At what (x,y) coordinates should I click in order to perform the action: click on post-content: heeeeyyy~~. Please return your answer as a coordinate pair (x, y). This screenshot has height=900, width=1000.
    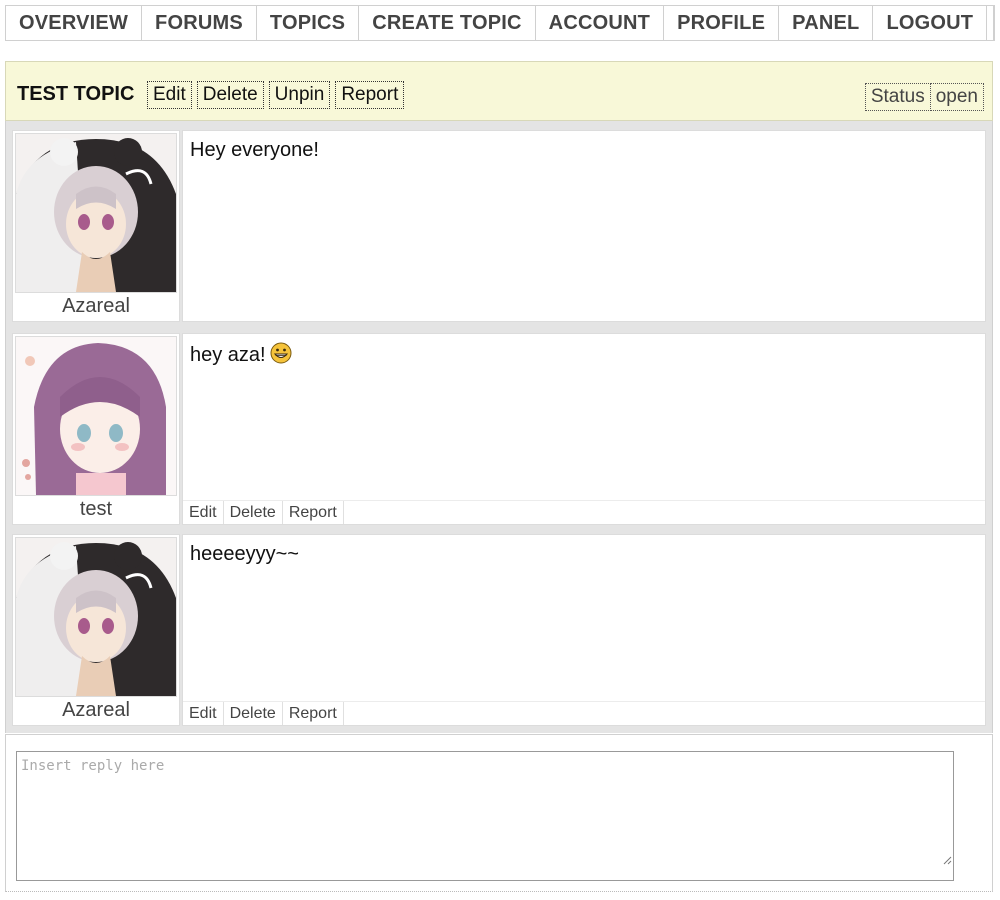
    Looking at the image, I should click on (244, 554).